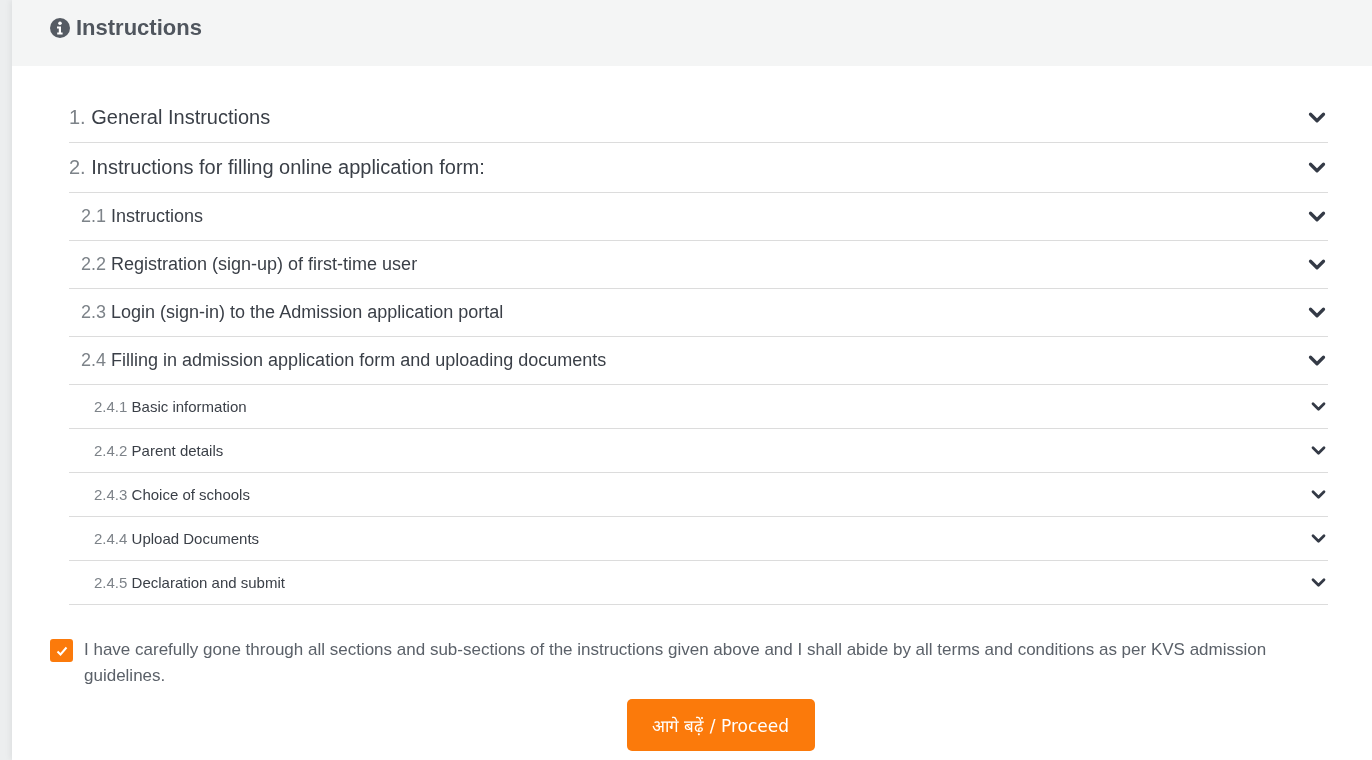  Describe the element at coordinates (676, 663) in the screenshot. I see `agreement-text: I have carefully gone through all sections and sub-sections of the instructions given above and I shall abide by all terms and conditions as per KVS admission guidelines.` at that location.